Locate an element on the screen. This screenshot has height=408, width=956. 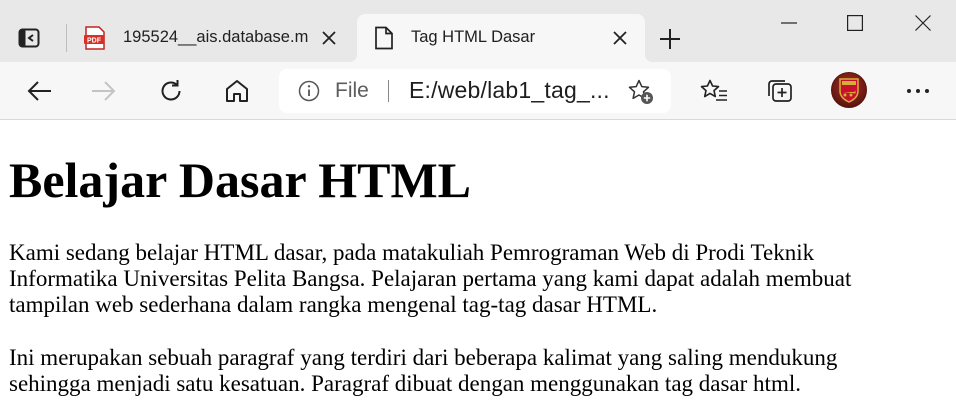
back-button is located at coordinates (39, 91).